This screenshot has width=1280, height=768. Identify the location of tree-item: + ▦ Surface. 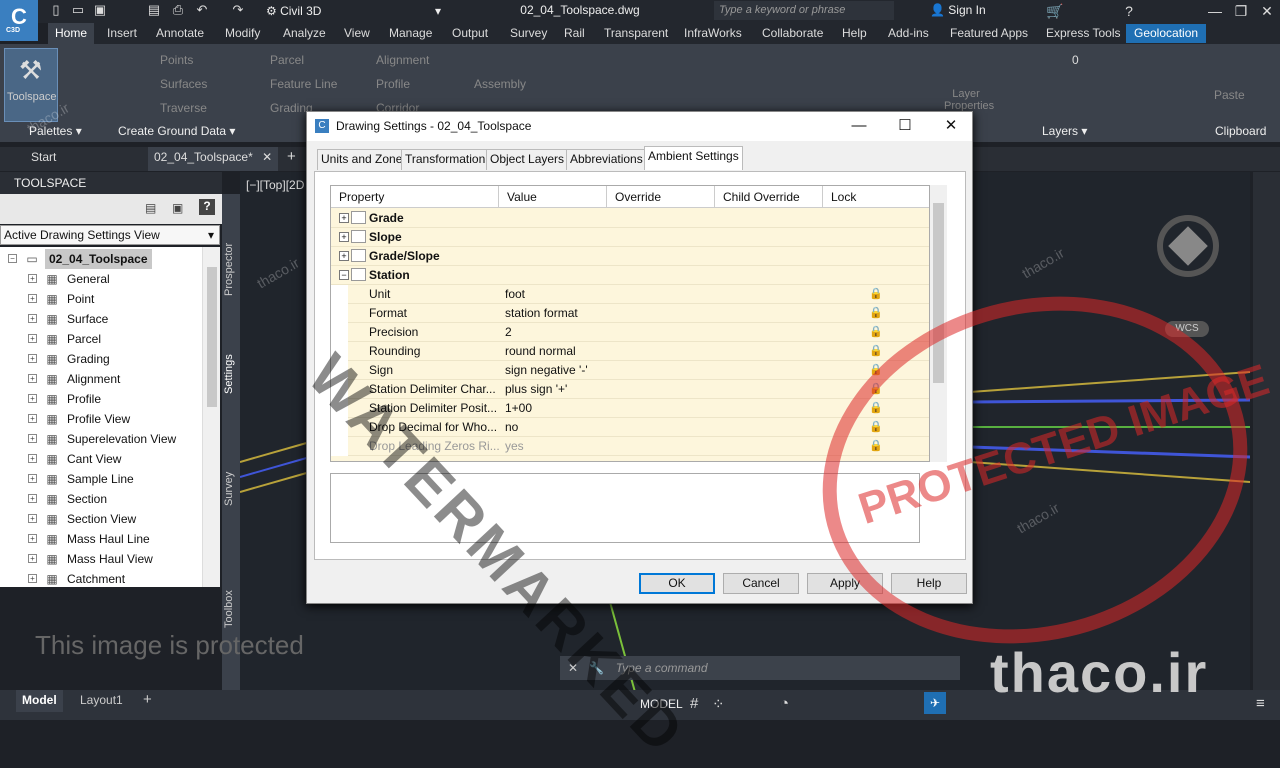
(101, 319).